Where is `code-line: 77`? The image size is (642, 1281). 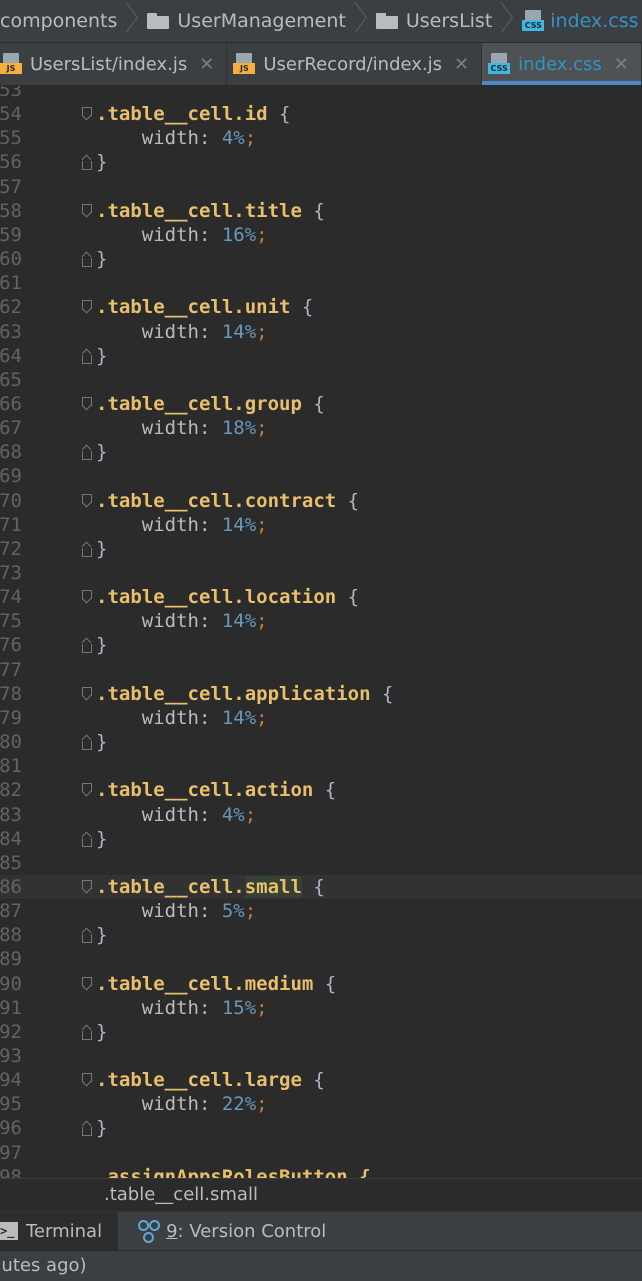 code-line: 77 is located at coordinates (321, 670).